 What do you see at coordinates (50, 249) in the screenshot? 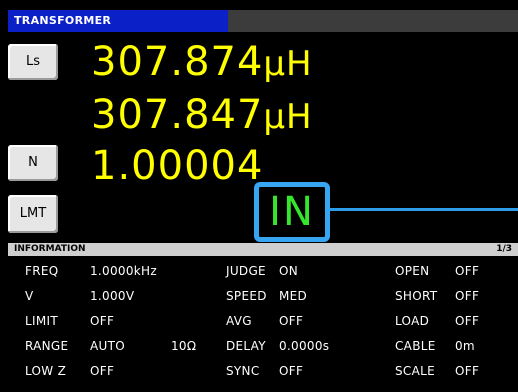
I see `information-title: INFORMATION` at bounding box center [50, 249].